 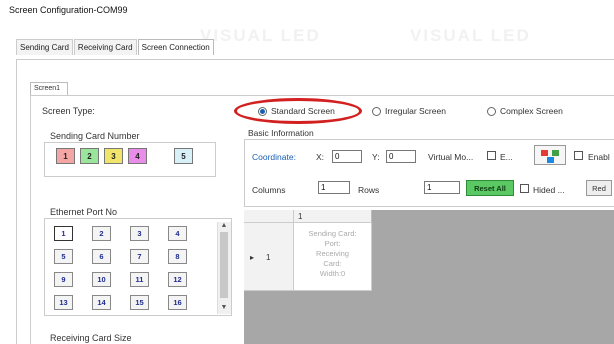 What do you see at coordinates (101, 233) in the screenshot?
I see `ethernet-port-2-button: 2` at bounding box center [101, 233].